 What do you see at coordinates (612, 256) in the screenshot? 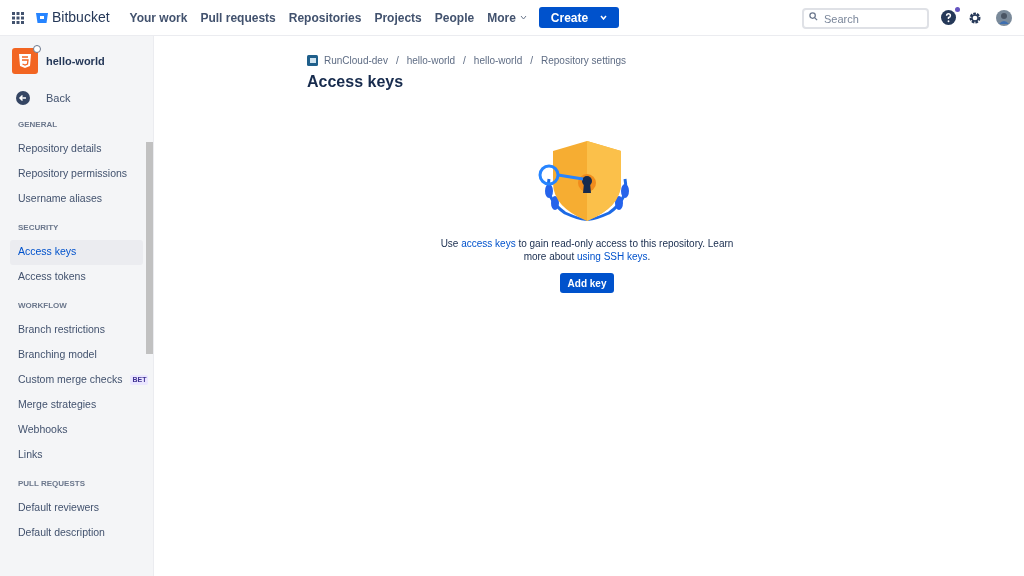
I see `inline-link: using SSH keys` at bounding box center [612, 256].